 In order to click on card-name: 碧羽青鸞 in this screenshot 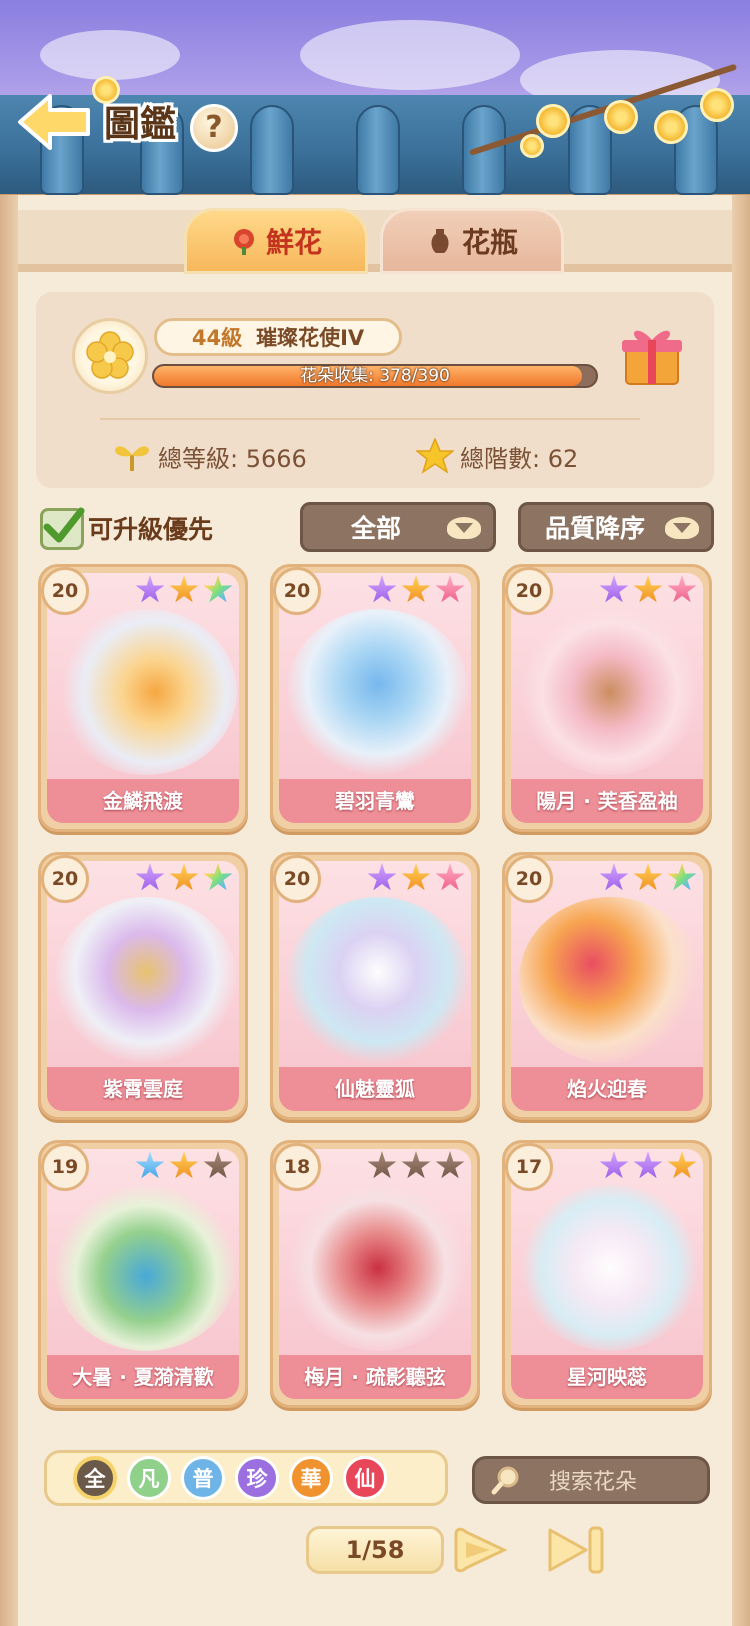, I will do `click(375, 801)`.